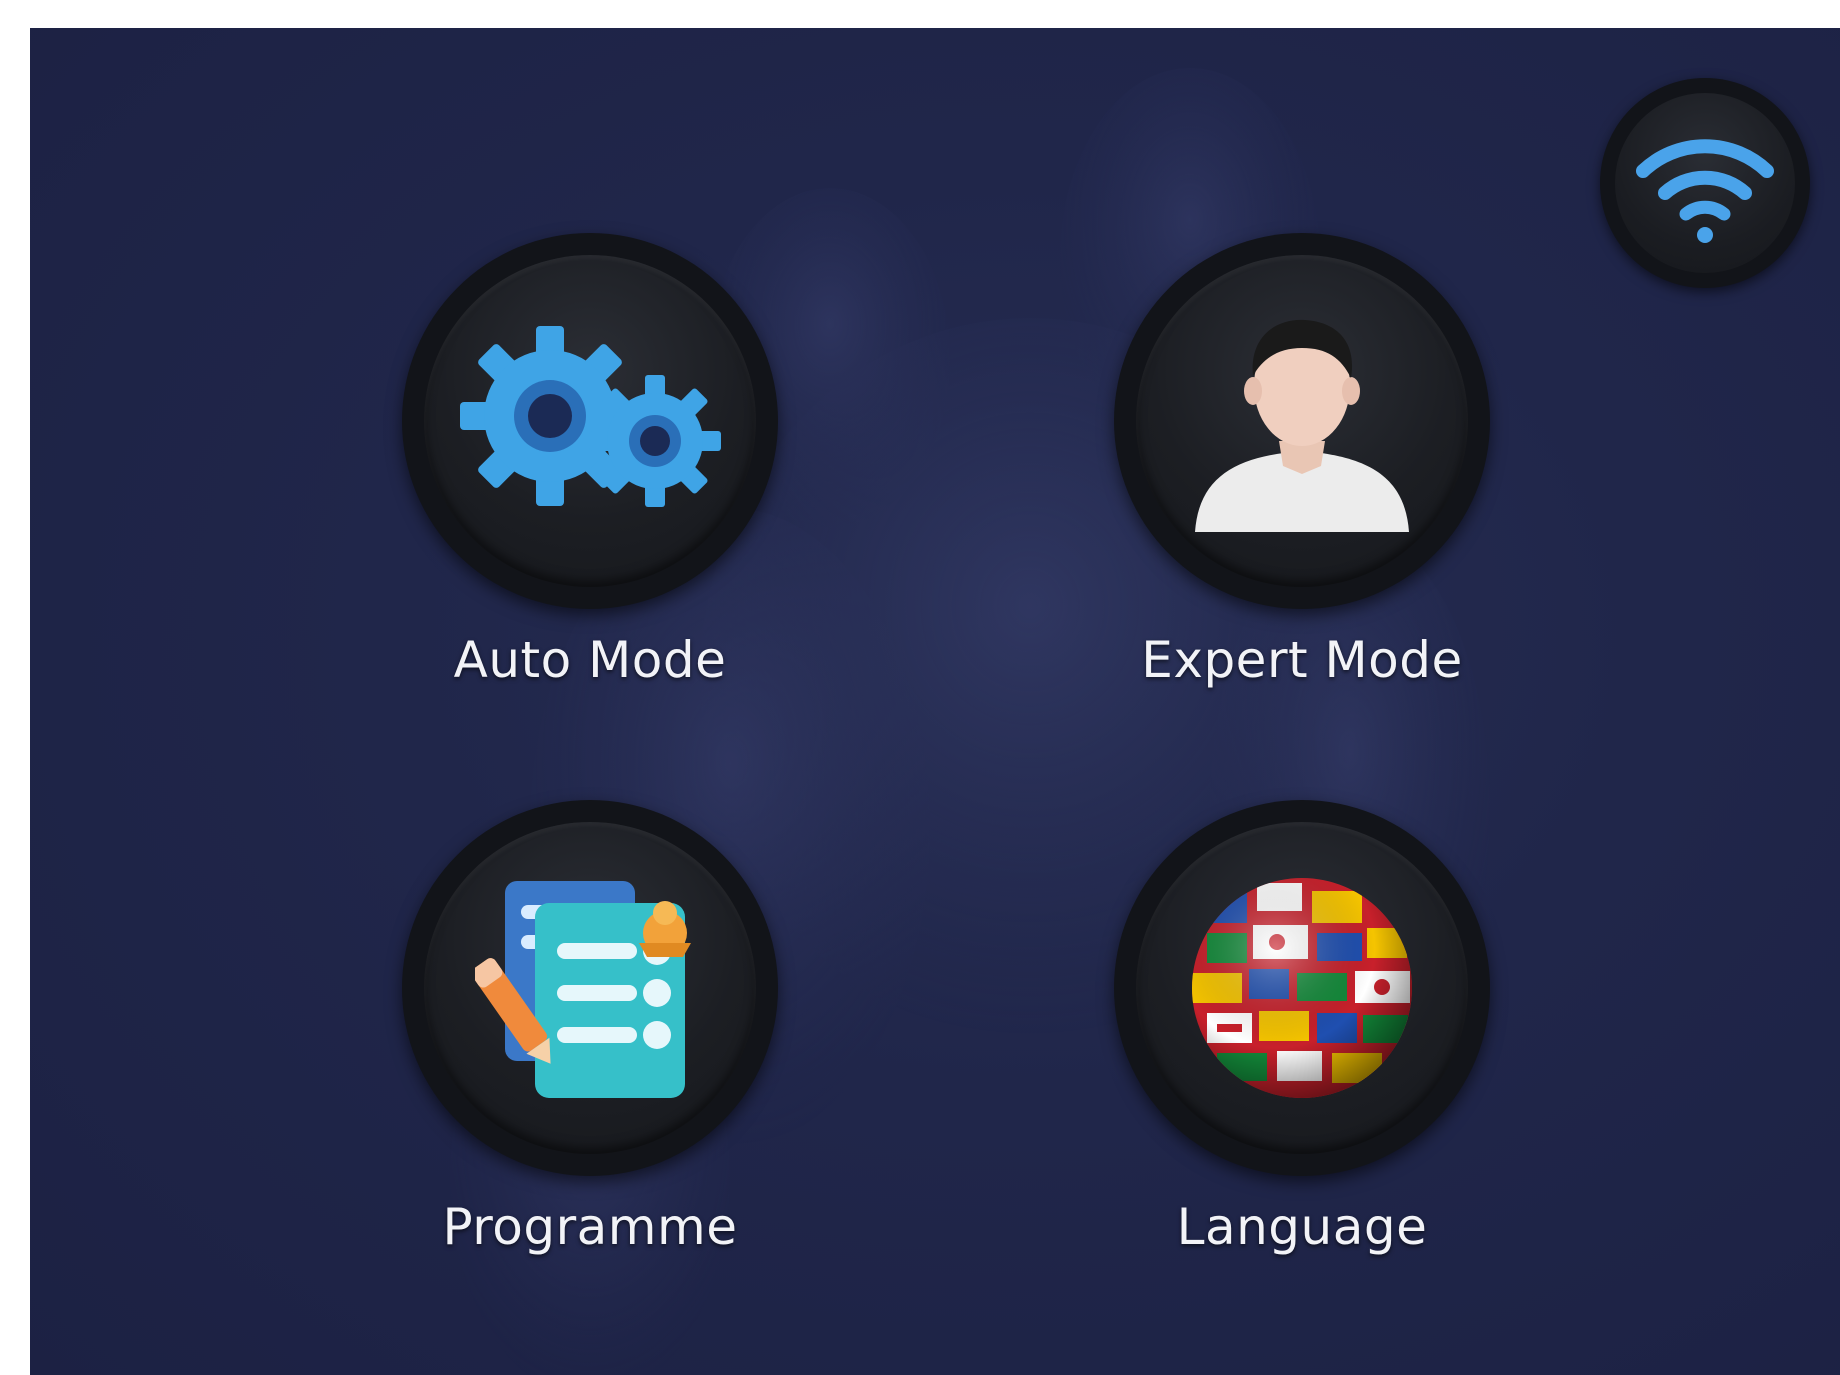  I want to click on programme-label: Programme, so click(590, 1227).